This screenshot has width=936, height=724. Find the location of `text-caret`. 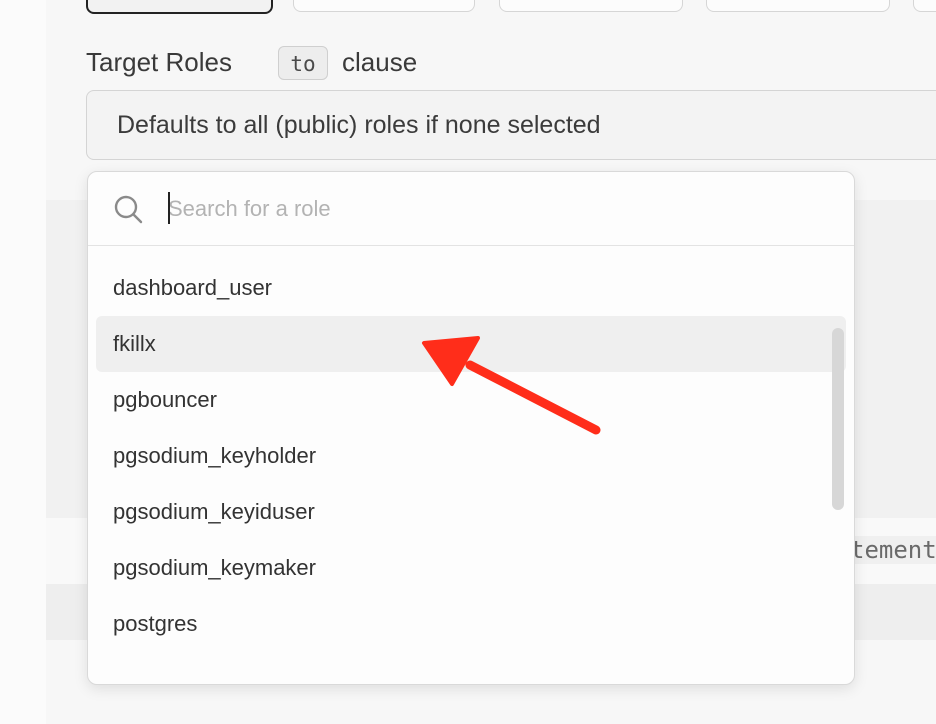

text-caret is located at coordinates (169, 208).